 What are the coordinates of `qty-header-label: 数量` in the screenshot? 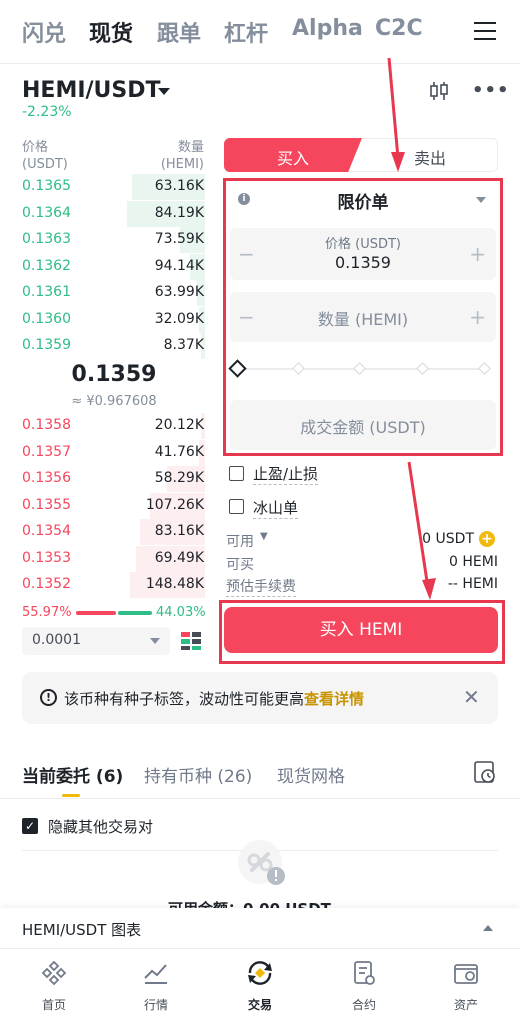 It's located at (190, 147).